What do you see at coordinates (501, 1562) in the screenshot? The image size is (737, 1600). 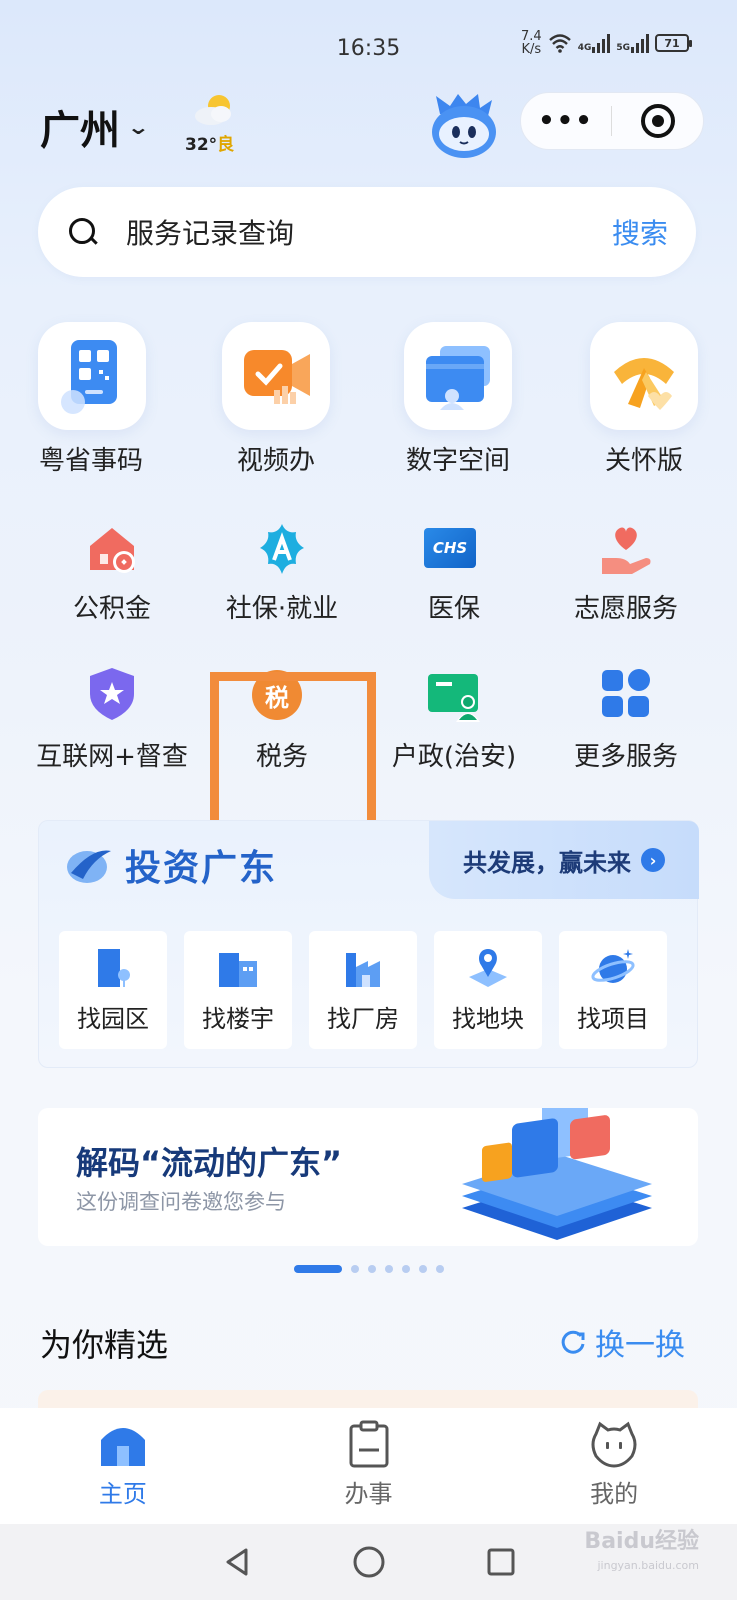 I see `recents-icon` at bounding box center [501, 1562].